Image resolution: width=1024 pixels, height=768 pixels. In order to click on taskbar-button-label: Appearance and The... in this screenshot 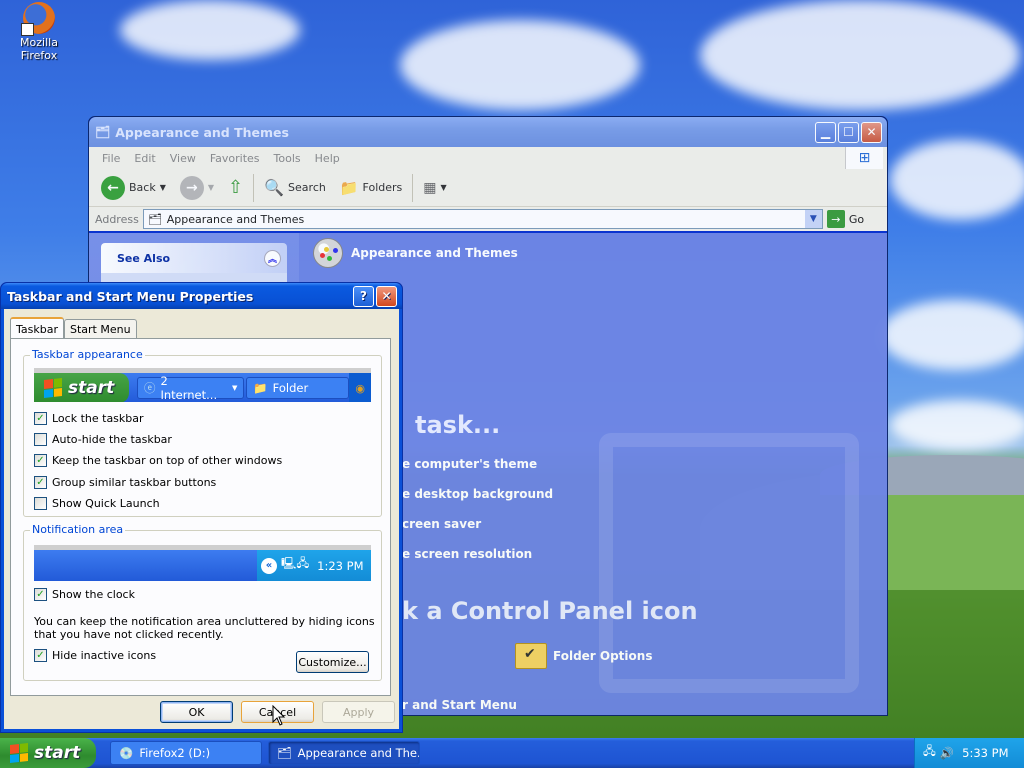, I will do `click(358, 753)`.